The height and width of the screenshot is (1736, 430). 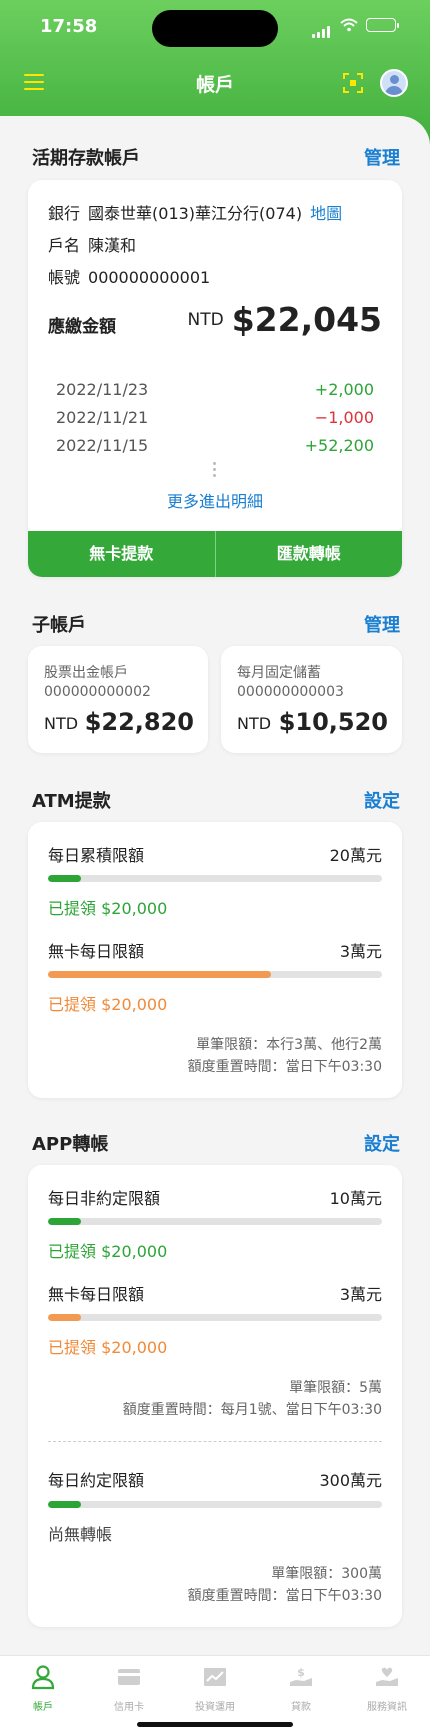 I want to click on tx-amount: +52,200, so click(x=339, y=445).